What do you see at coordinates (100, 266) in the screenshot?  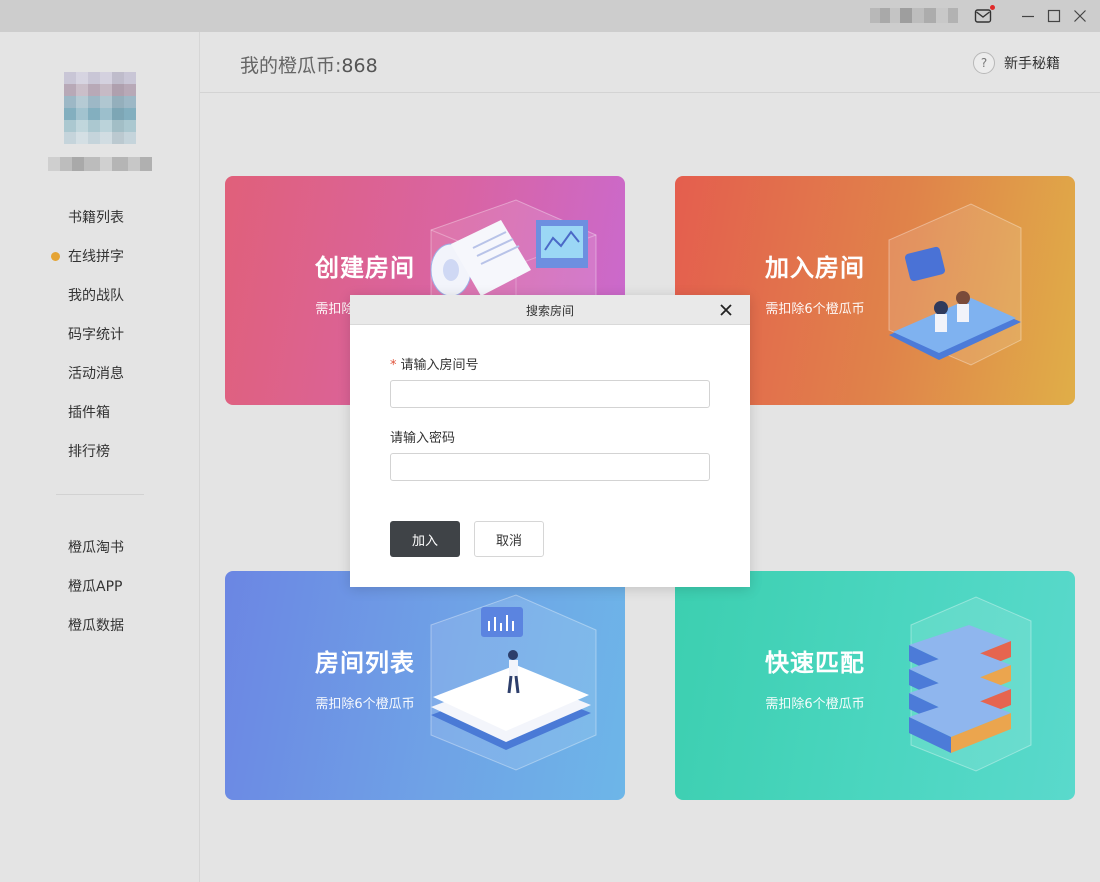 I see `sidebar-item-online-typing: 在线拼字` at bounding box center [100, 266].